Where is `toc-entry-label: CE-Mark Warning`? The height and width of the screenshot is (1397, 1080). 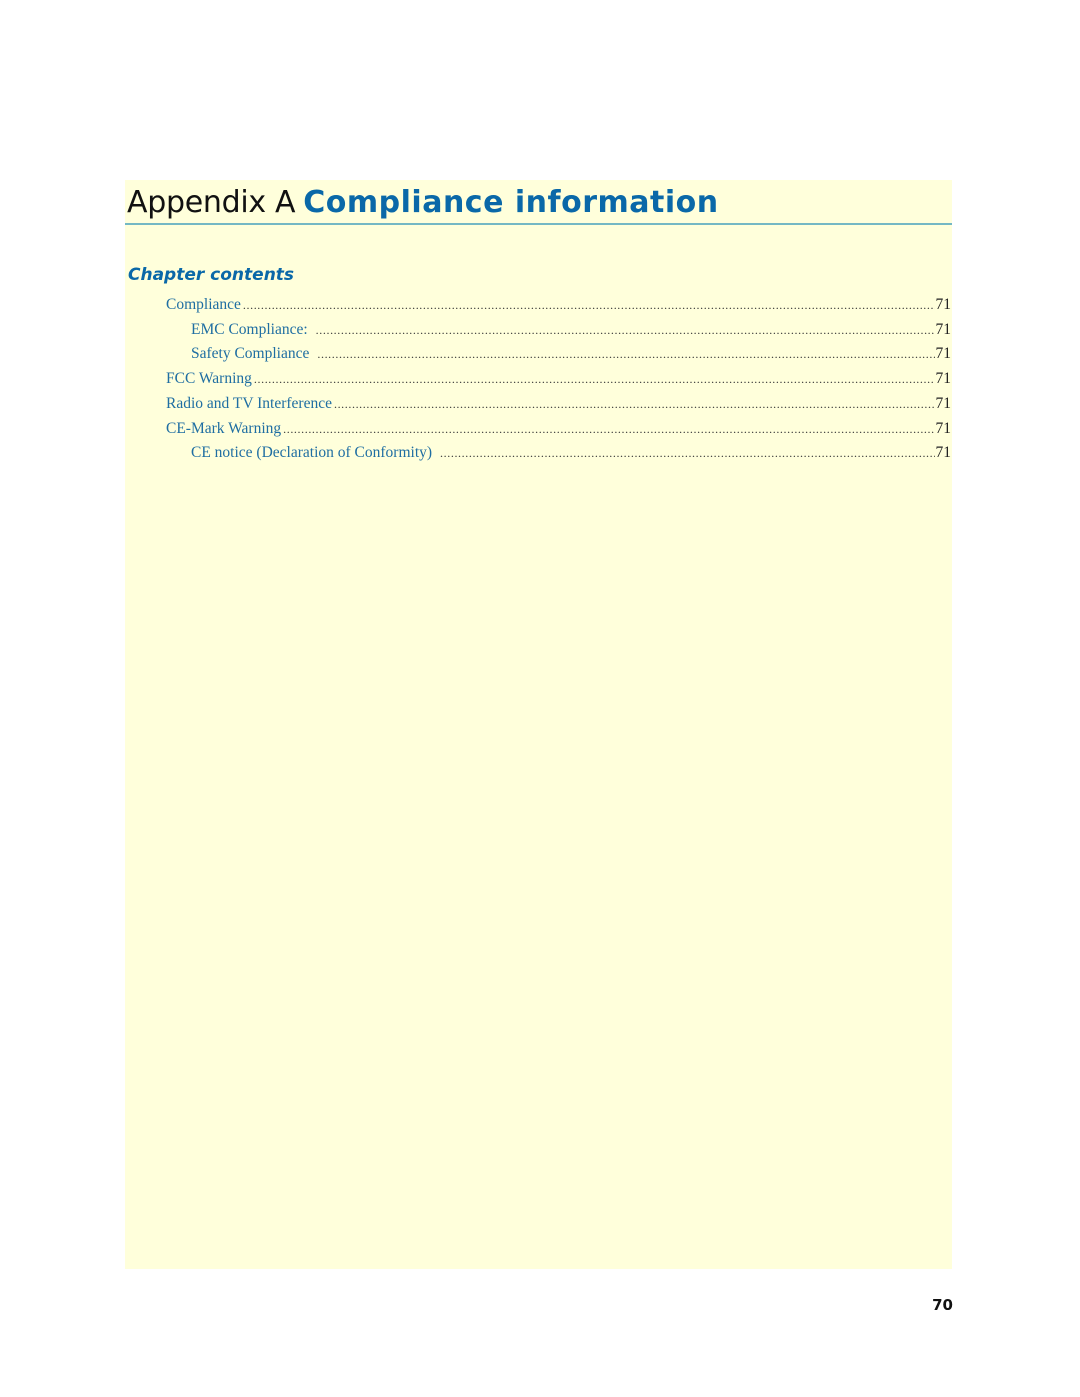 toc-entry-label: CE-Mark Warning is located at coordinates (224, 429).